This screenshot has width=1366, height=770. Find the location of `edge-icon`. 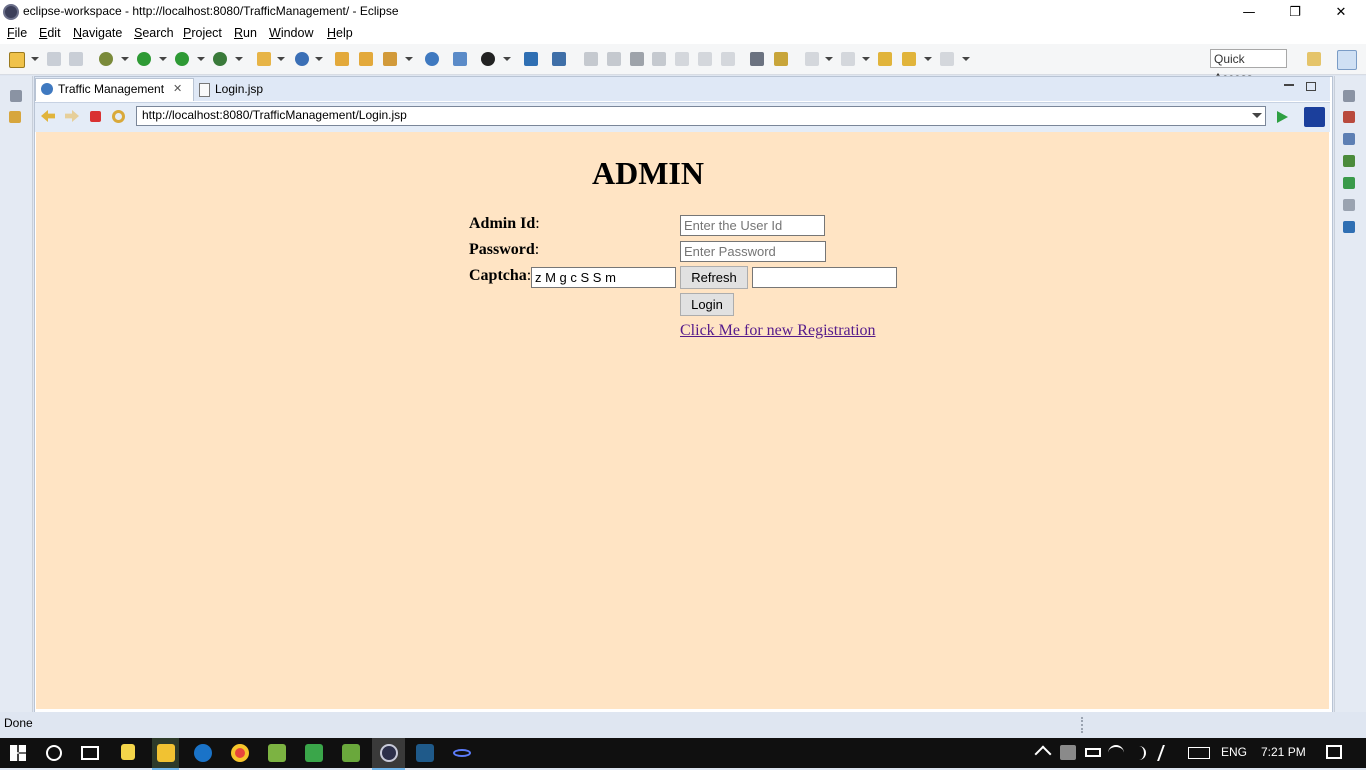

edge-icon is located at coordinates (203, 753).